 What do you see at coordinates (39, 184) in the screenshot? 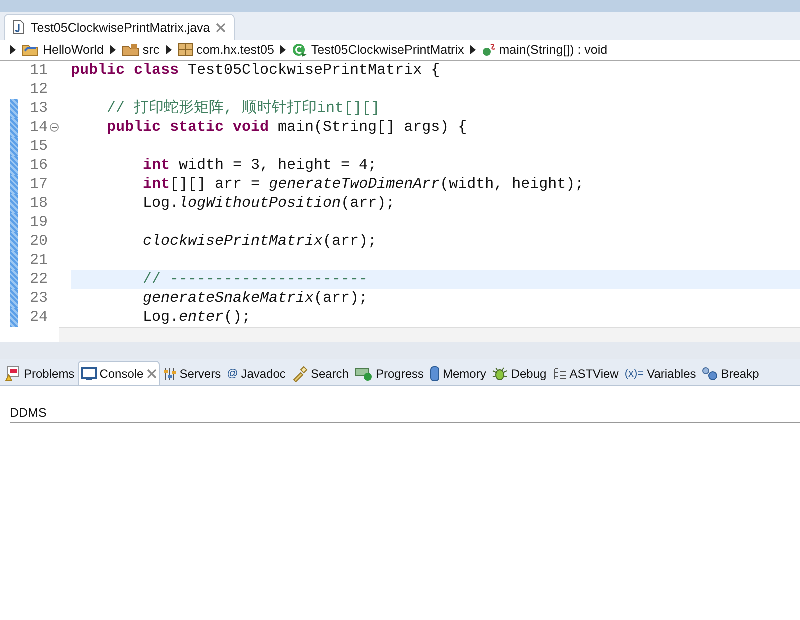
I see `line-number: 17` at bounding box center [39, 184].